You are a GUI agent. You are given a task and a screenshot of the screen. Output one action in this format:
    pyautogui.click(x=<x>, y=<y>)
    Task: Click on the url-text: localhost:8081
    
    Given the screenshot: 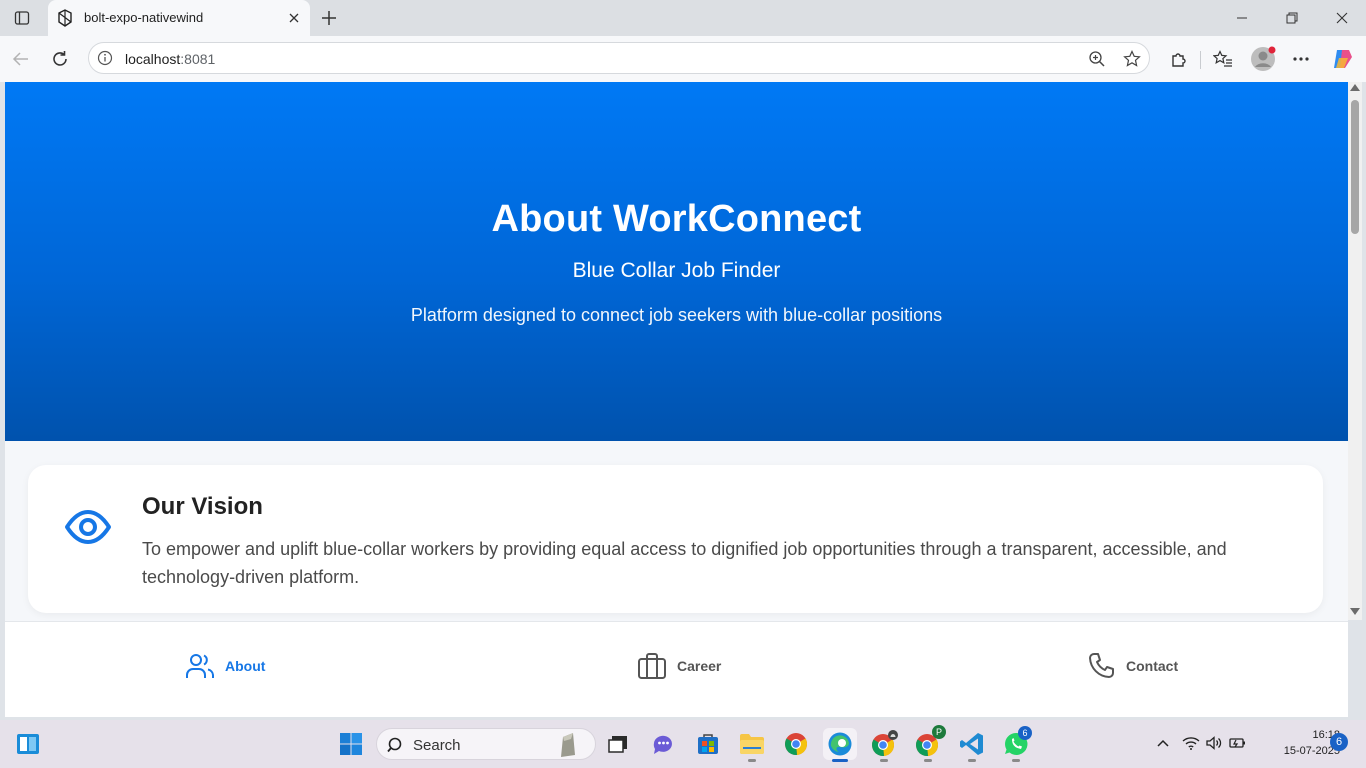 What is the action you would take?
    pyautogui.click(x=170, y=59)
    